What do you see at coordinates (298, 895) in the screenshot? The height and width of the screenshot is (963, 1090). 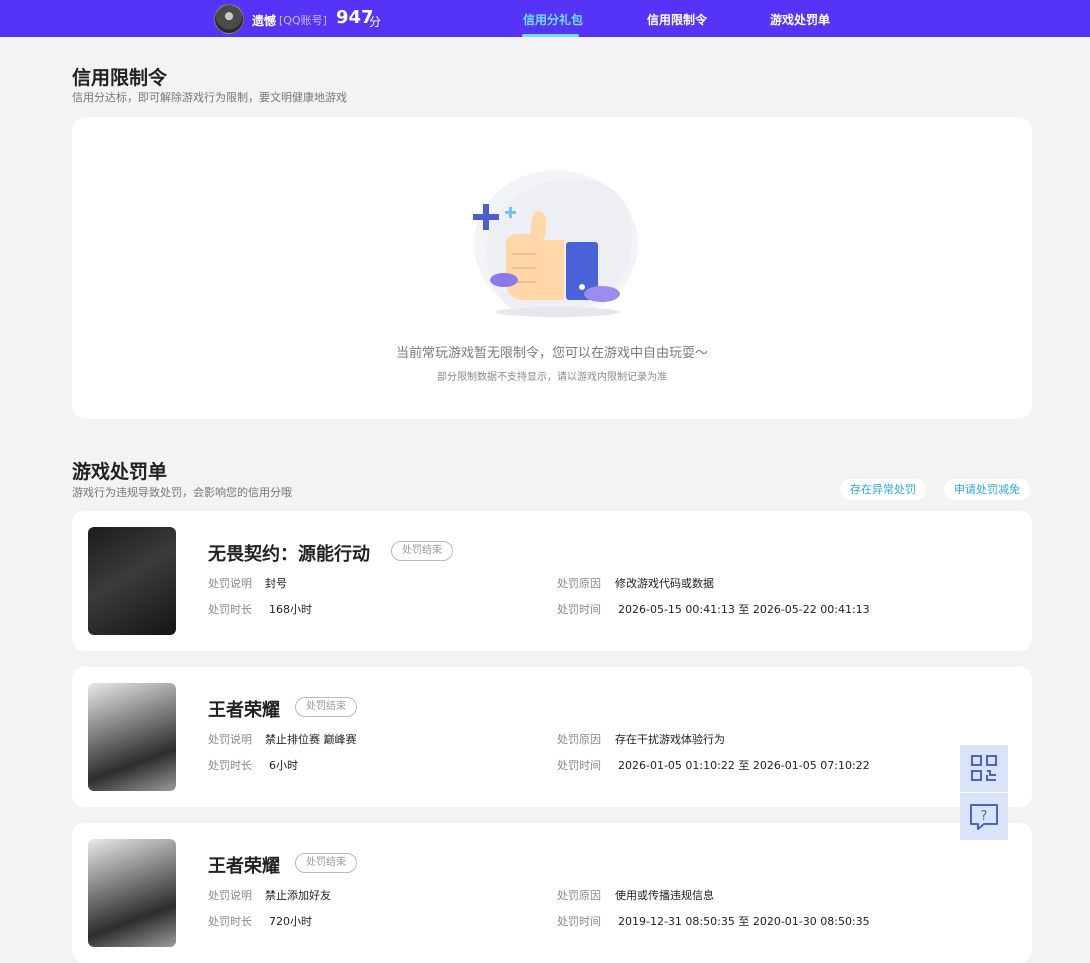 I see `desc-value: 禁止添加好友` at bounding box center [298, 895].